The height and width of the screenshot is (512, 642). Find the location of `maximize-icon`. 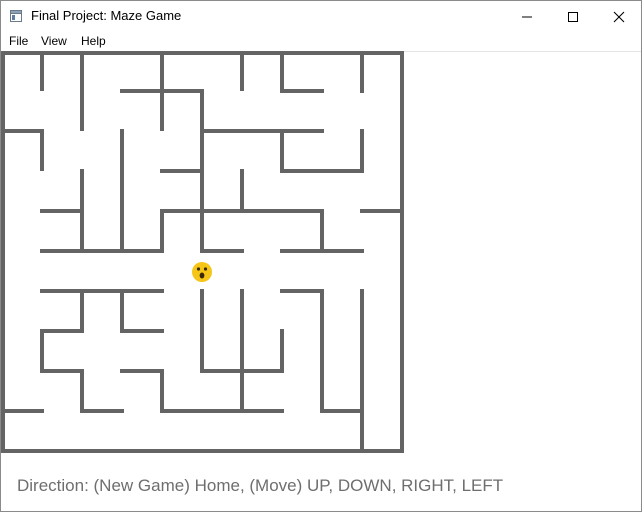

maximize-icon is located at coordinates (573, 17).